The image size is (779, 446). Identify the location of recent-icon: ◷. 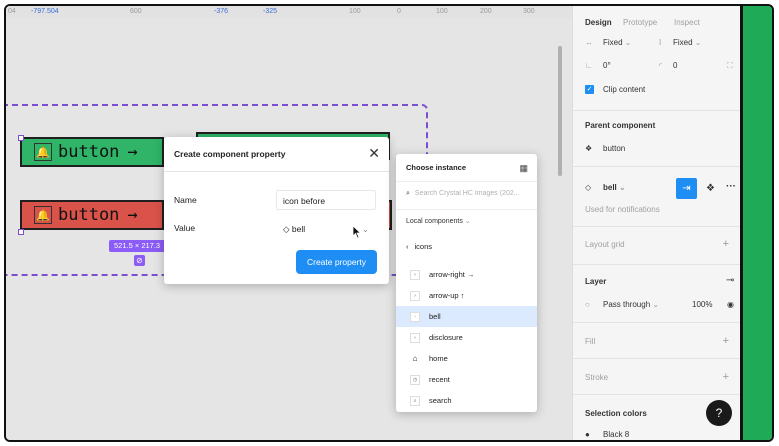
(415, 379).